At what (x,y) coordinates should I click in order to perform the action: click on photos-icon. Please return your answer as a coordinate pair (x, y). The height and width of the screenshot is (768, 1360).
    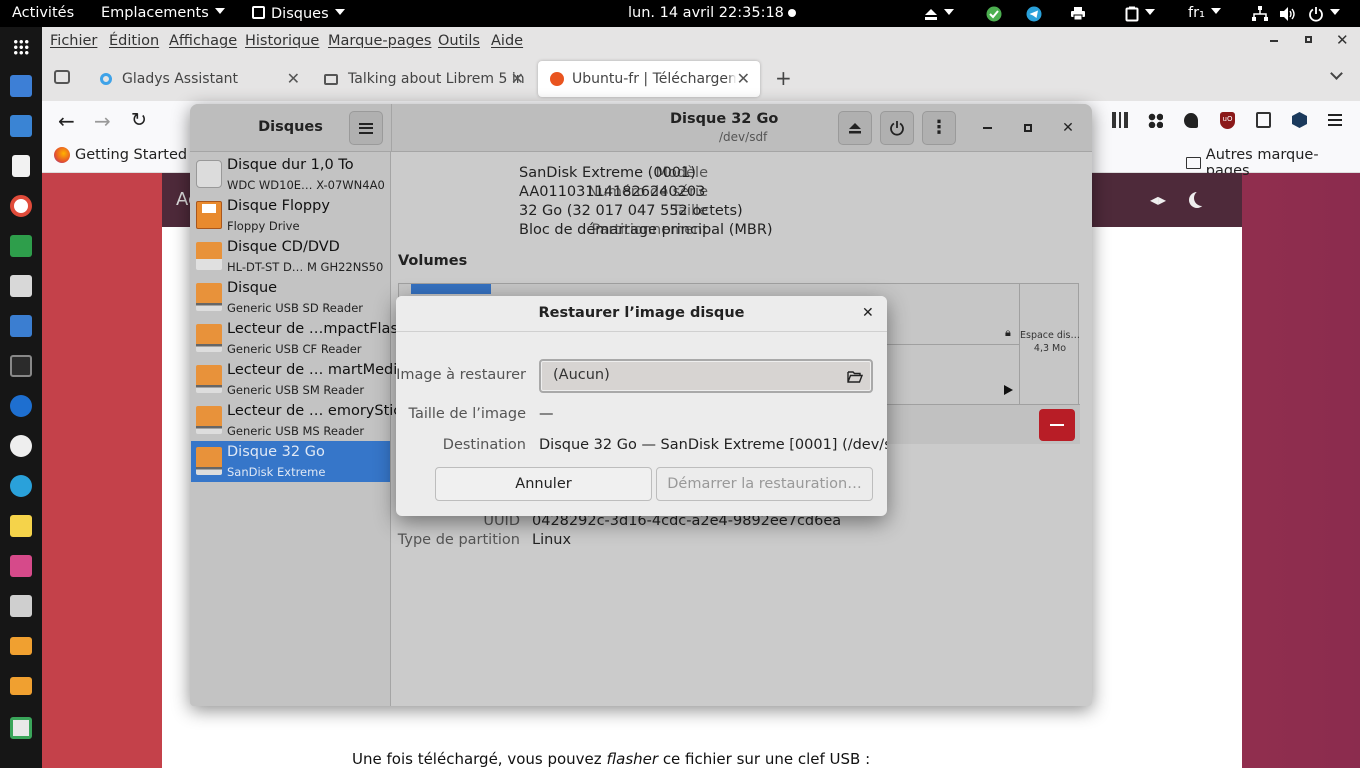
    Looking at the image, I should click on (21, 566).